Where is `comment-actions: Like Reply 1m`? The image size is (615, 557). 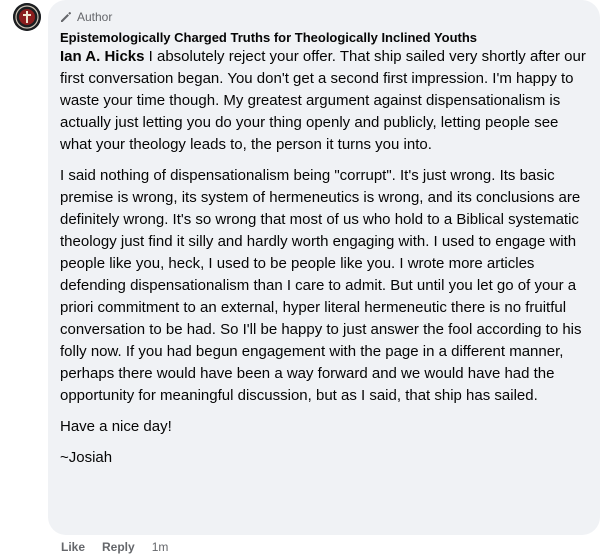 comment-actions: Like Reply 1m is located at coordinates (114, 547).